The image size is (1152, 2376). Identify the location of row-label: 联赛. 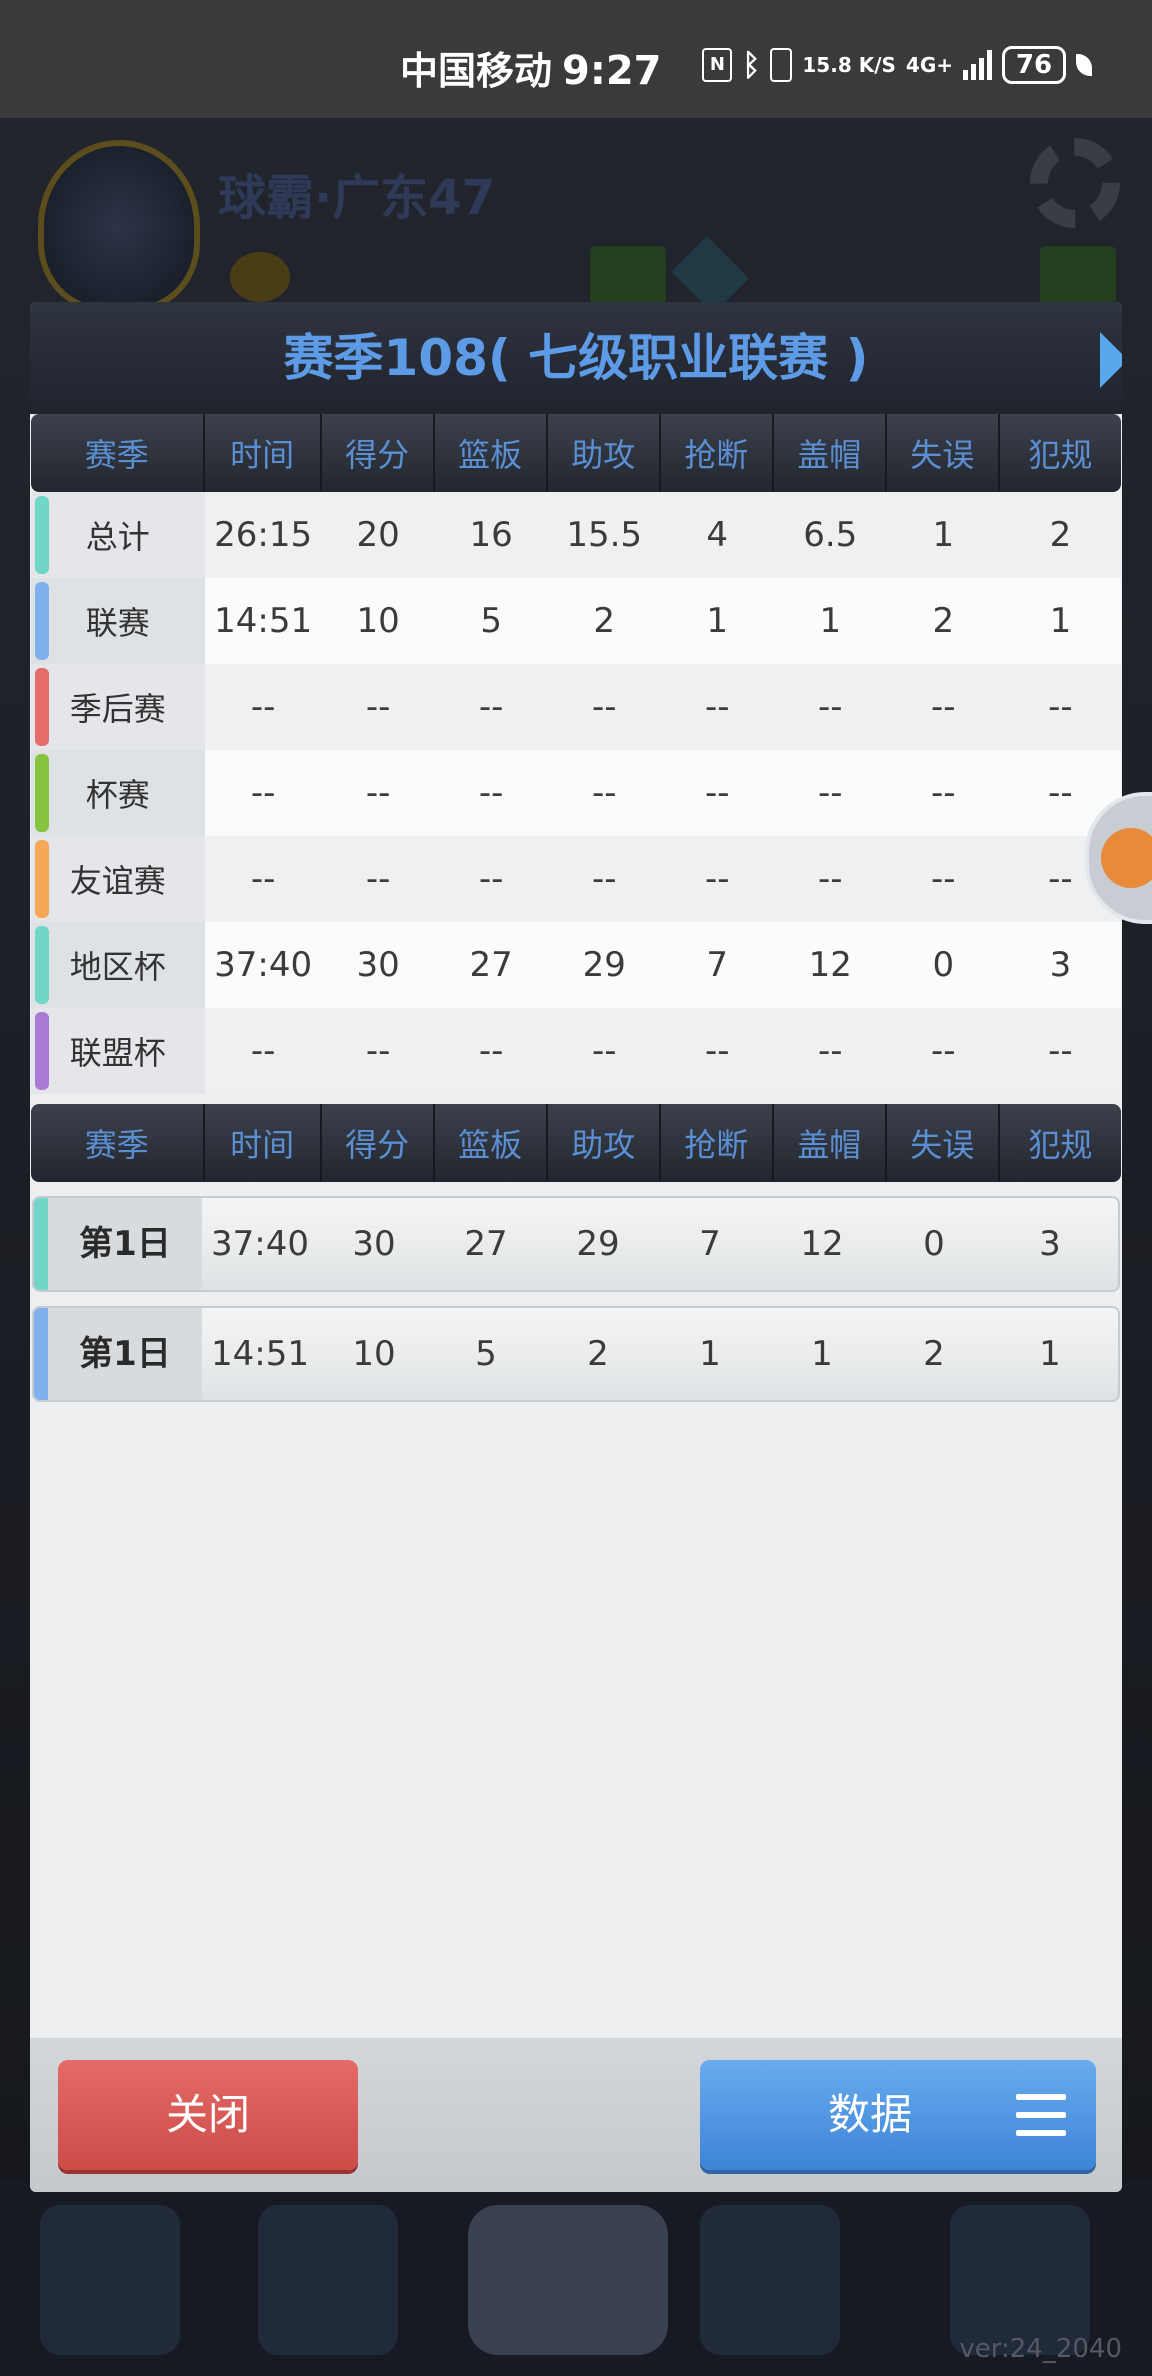
(118, 621).